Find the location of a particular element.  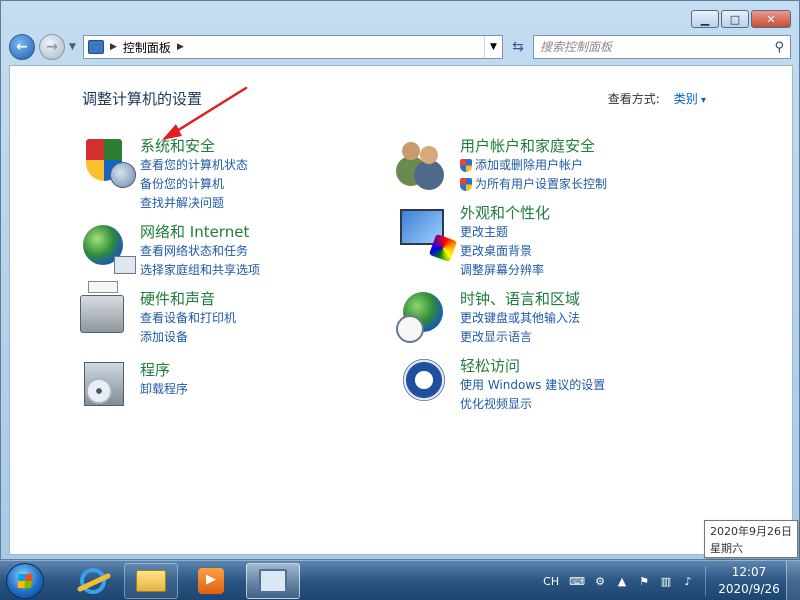

tooltip-date: 2020年9月26日 is located at coordinates (751, 531).